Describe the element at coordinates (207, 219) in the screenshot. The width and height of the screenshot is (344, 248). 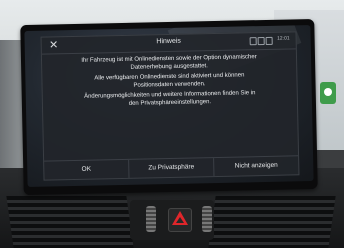
I see `vent-knob-right` at that location.